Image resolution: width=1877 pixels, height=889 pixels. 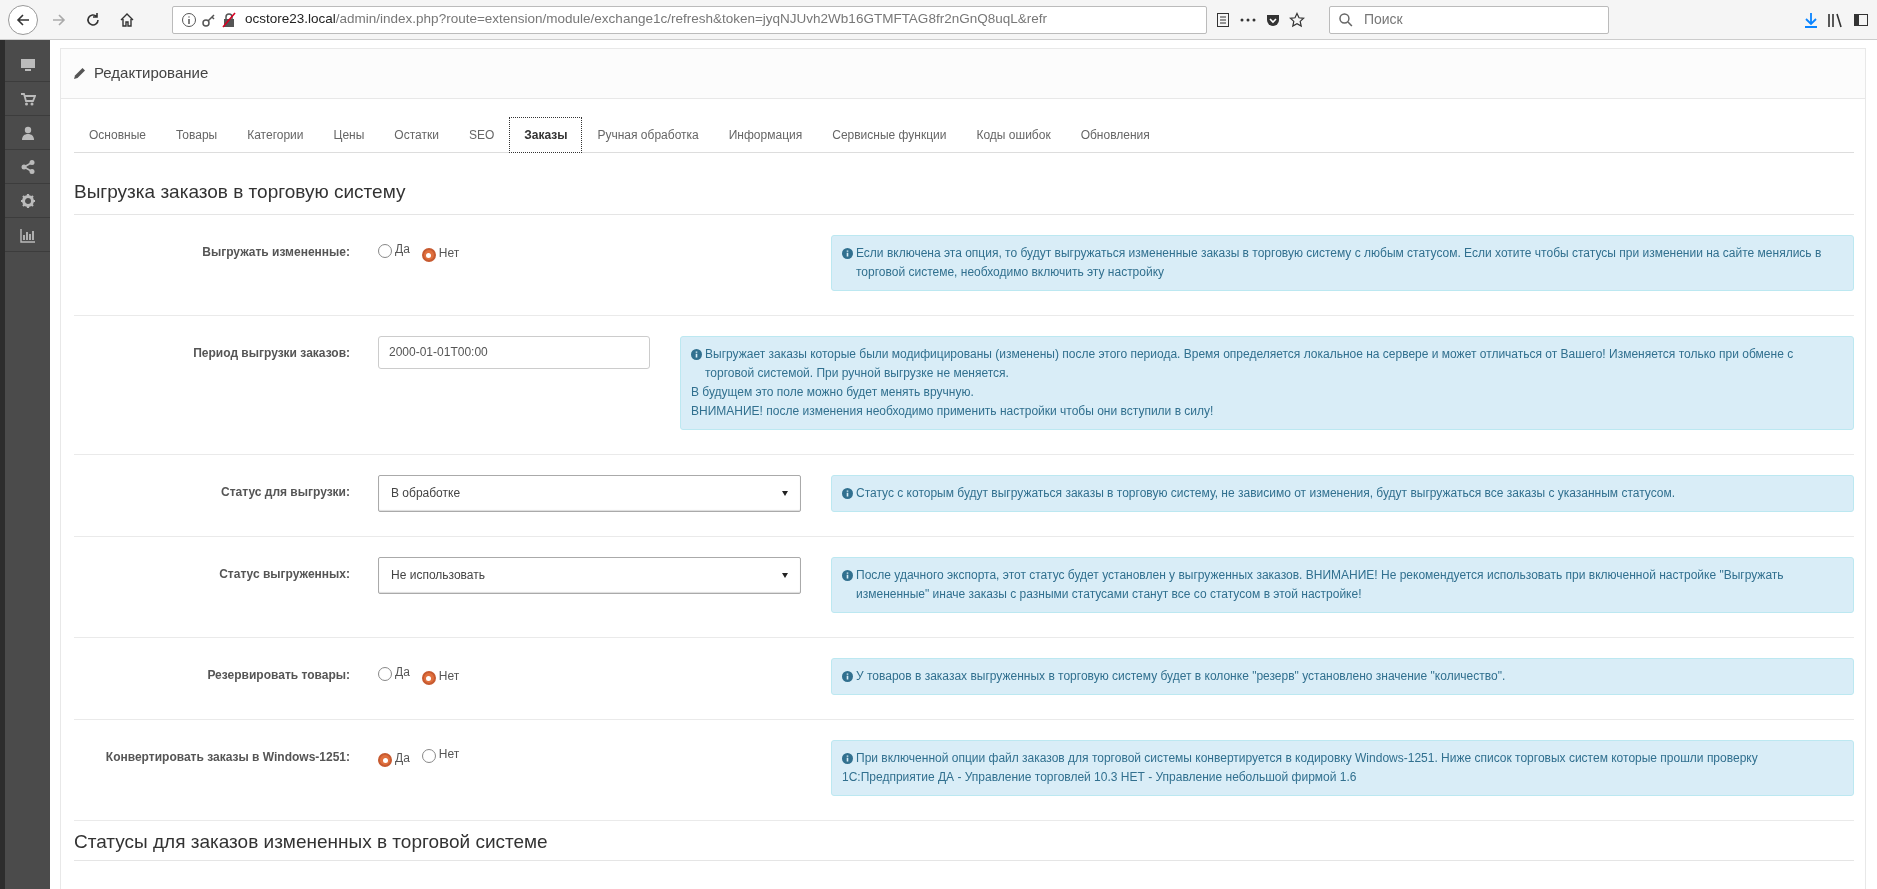 What do you see at coordinates (1836, 19) in the screenshot?
I see `library-icon` at bounding box center [1836, 19].